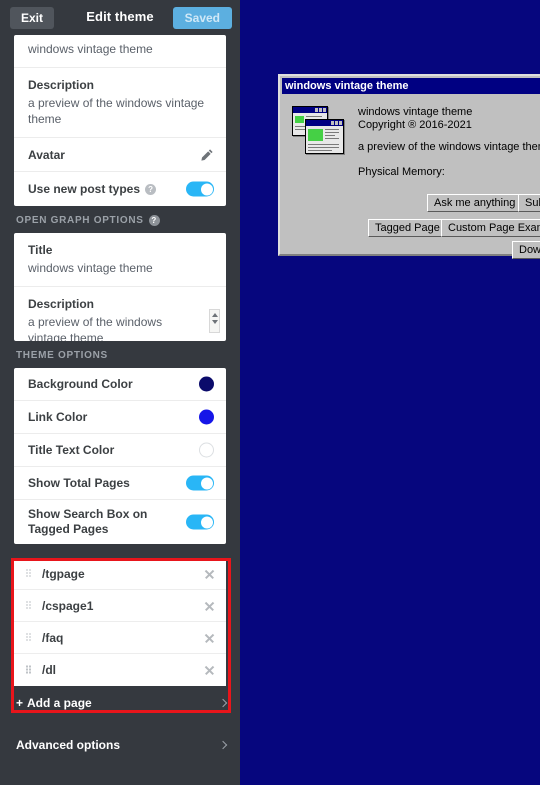 The height and width of the screenshot is (785, 540). I want to click on background-color-swatch, so click(206, 384).